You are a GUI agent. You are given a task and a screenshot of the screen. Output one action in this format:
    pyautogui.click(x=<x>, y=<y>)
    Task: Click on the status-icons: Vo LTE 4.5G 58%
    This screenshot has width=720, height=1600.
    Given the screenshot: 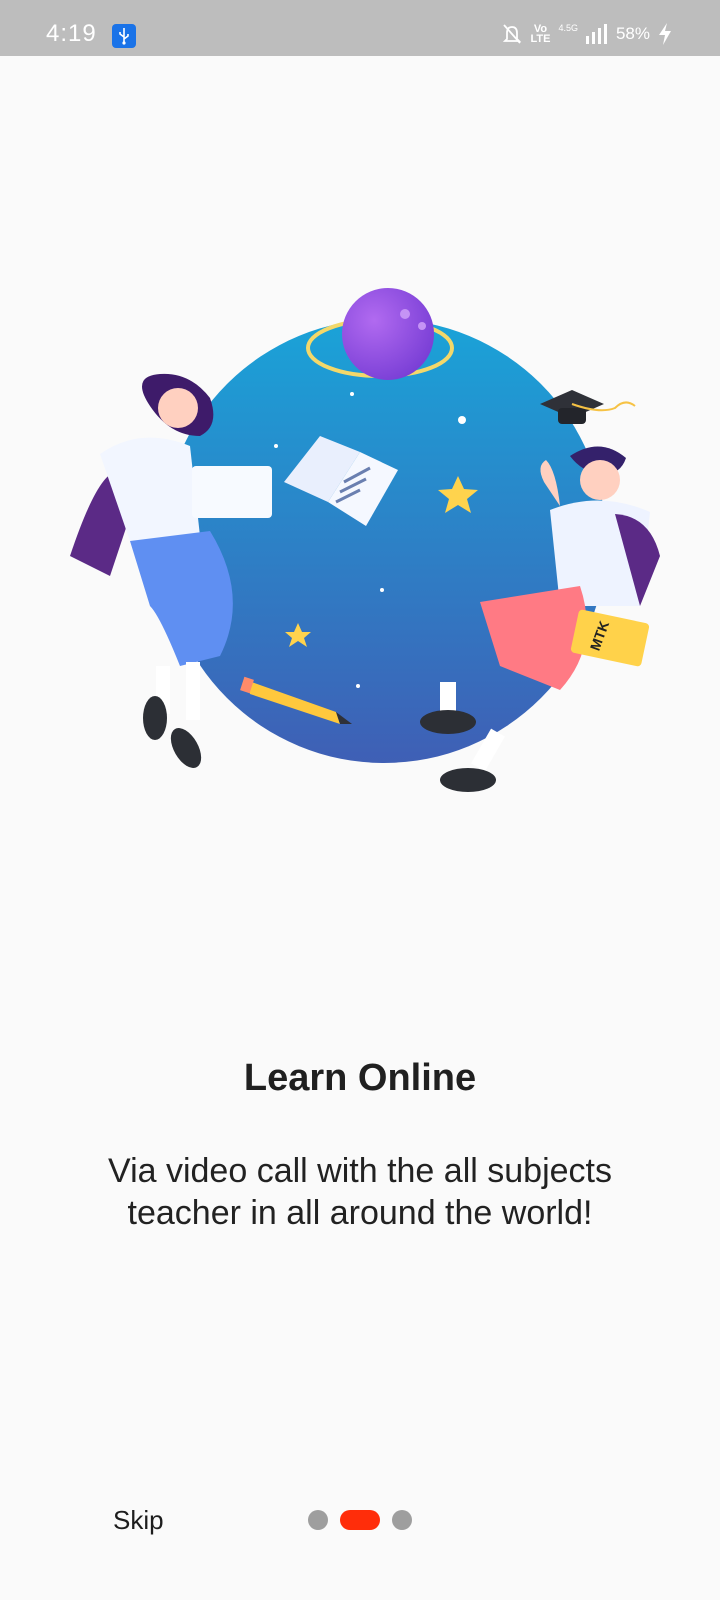 What is the action you would take?
    pyautogui.click(x=587, y=34)
    